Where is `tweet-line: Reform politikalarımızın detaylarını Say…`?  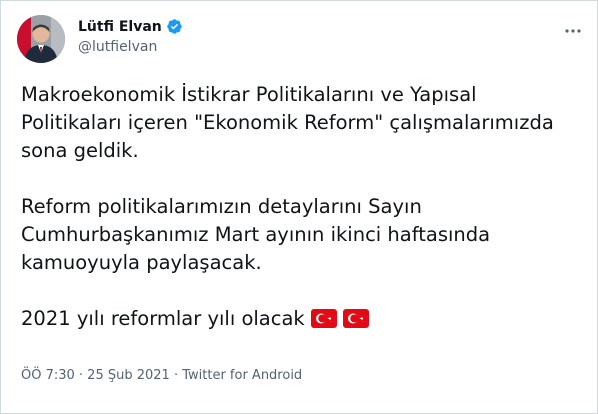
tweet-line: Reform politikalarımızın detaylarını Say… is located at coordinates (221, 206).